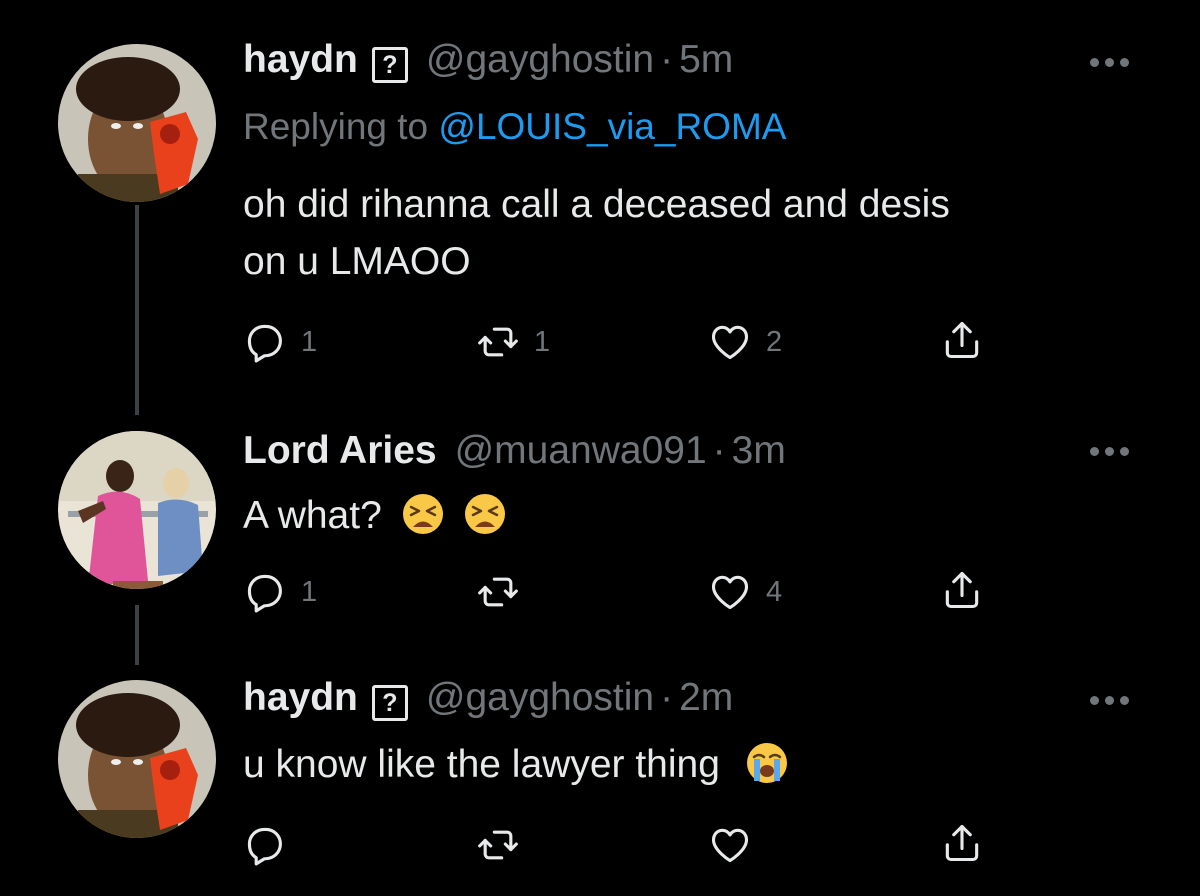  Describe the element at coordinates (581, 451) in the screenshot. I see `username: @muanwa091` at that location.